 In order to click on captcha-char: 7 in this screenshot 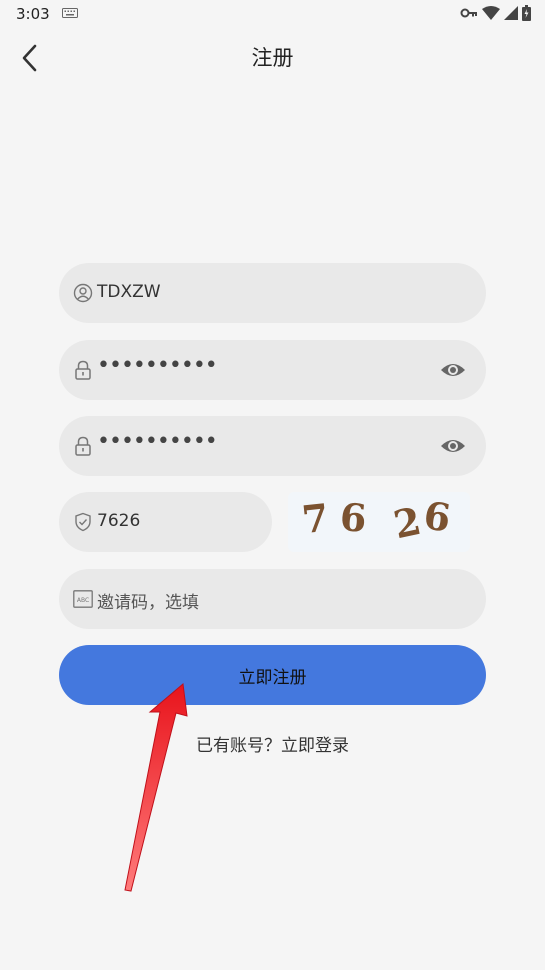, I will do `click(315, 518)`.